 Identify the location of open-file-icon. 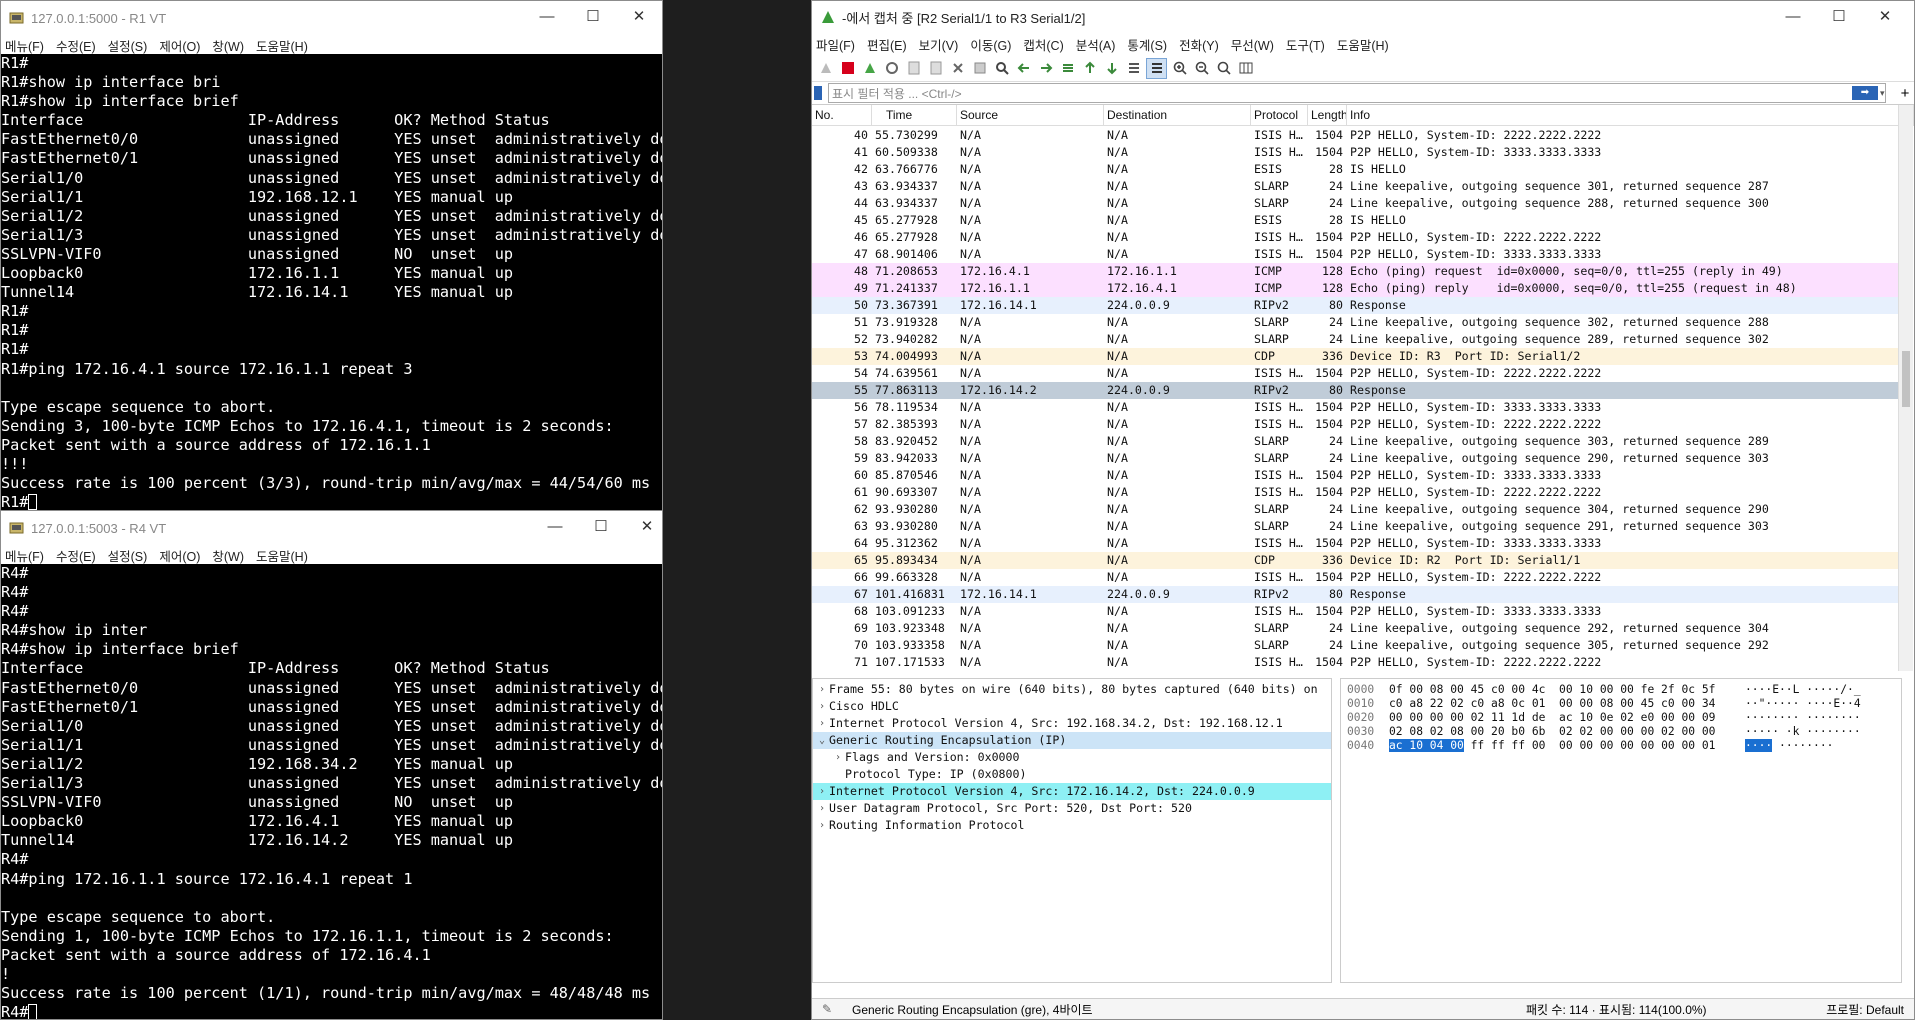
(913, 68).